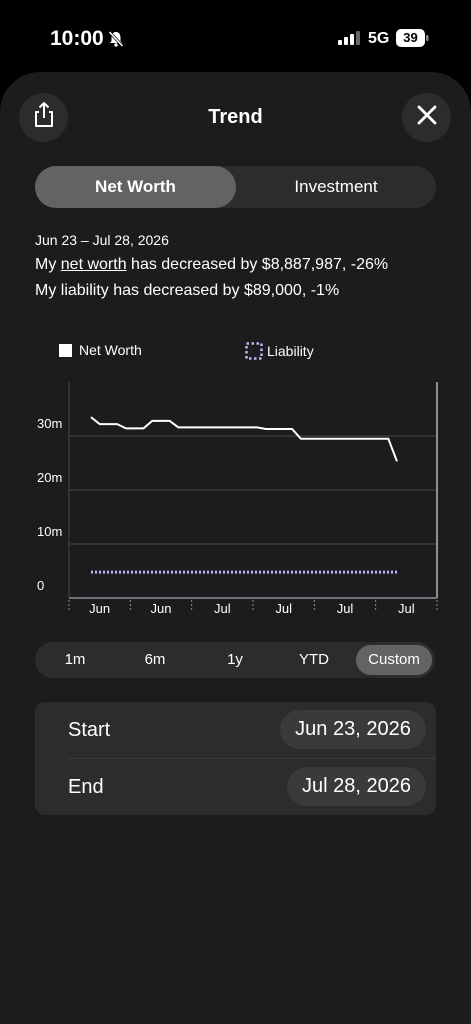 The height and width of the screenshot is (1024, 471). What do you see at coordinates (65, 350) in the screenshot?
I see `legend-swatch-solid` at bounding box center [65, 350].